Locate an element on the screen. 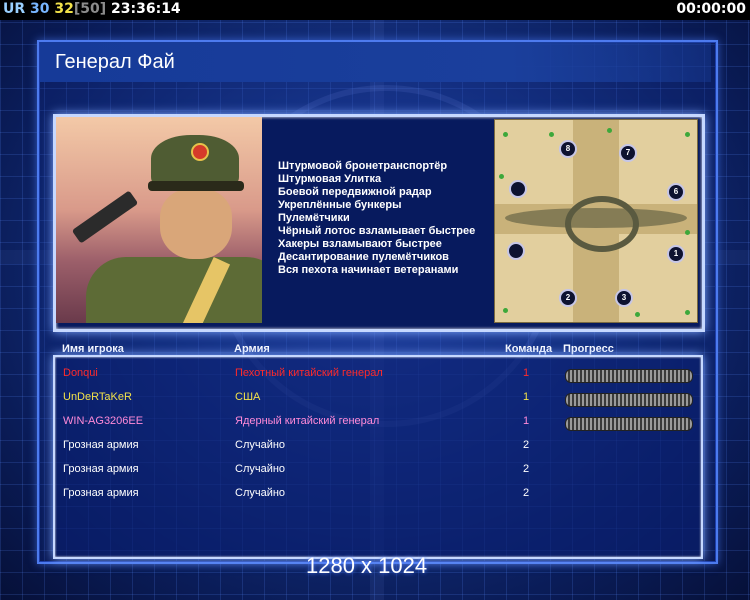  map-center-ring is located at coordinates (602, 224).